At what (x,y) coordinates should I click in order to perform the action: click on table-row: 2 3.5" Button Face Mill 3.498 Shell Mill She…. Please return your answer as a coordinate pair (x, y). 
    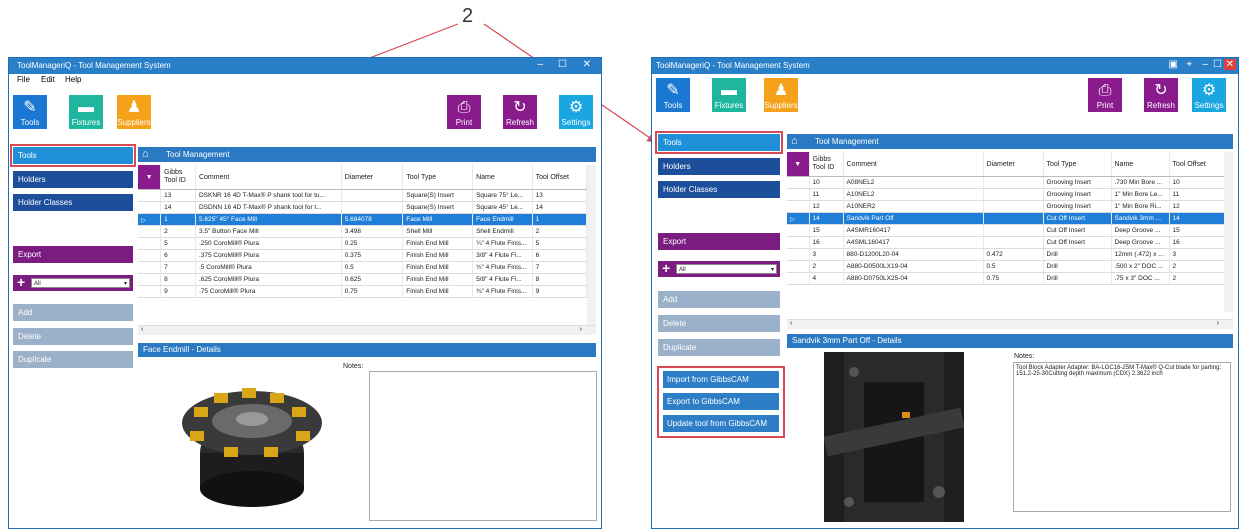
    Looking at the image, I should click on (363, 231).